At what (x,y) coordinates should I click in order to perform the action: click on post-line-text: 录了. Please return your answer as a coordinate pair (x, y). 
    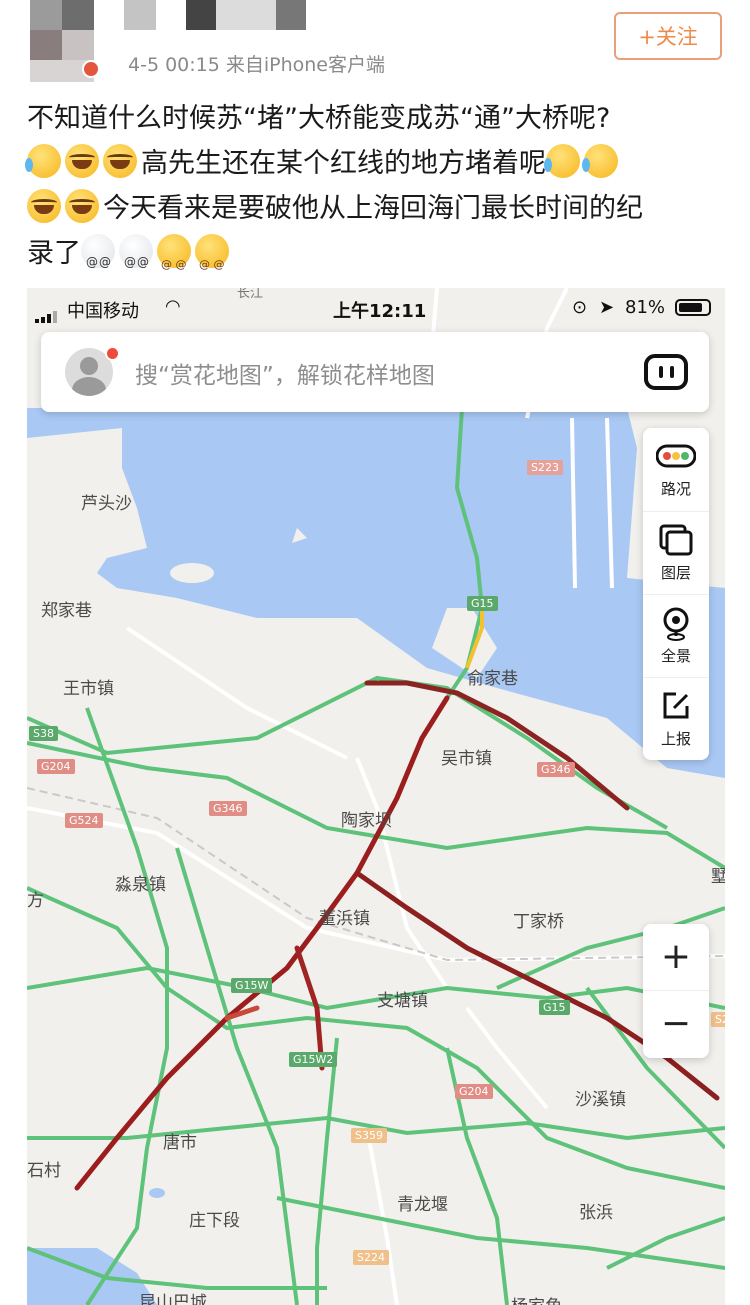
    Looking at the image, I should click on (54, 253).